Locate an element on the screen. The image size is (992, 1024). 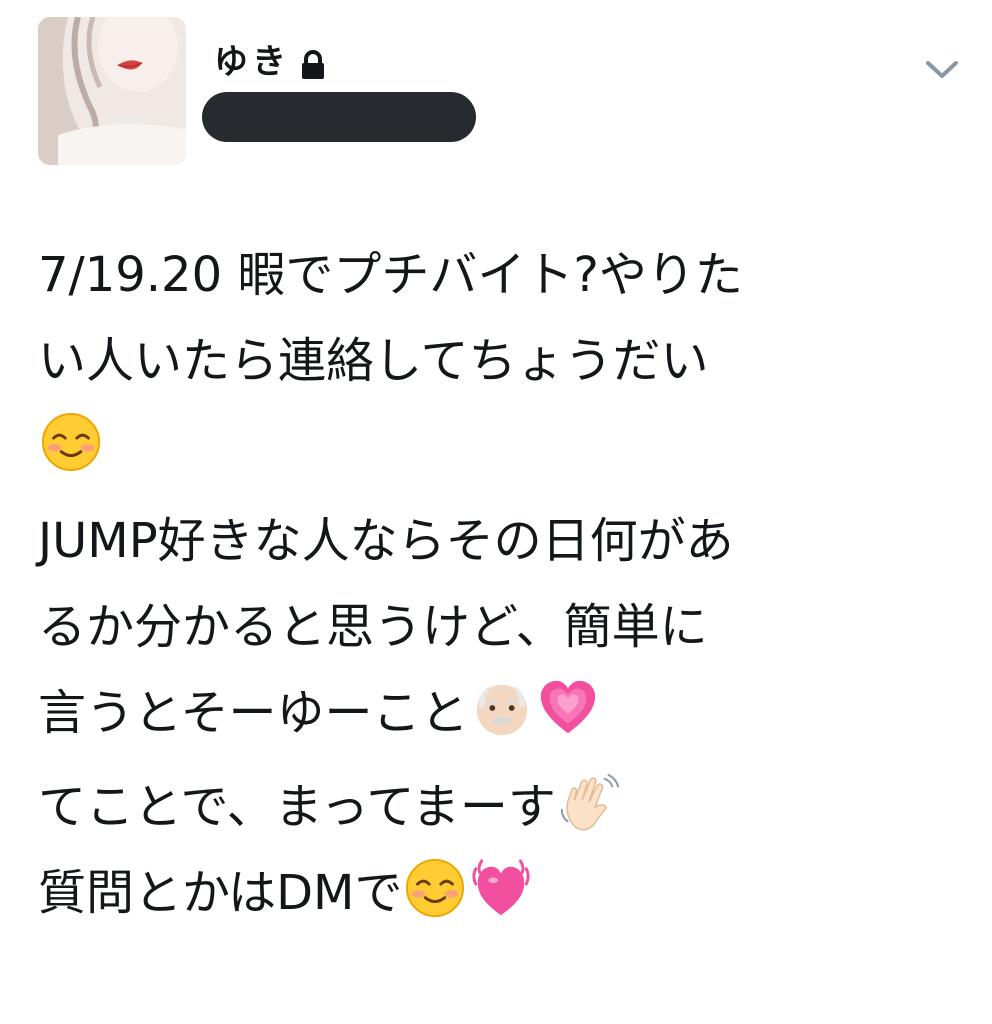
display-name: ゆき is located at coordinates (270, 62).